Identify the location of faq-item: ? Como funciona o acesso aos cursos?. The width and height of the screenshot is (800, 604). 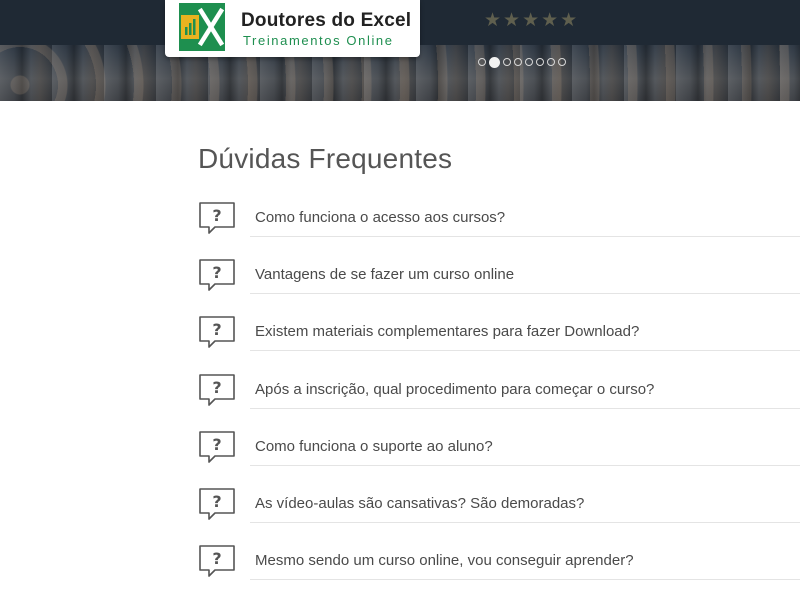
(499, 229).